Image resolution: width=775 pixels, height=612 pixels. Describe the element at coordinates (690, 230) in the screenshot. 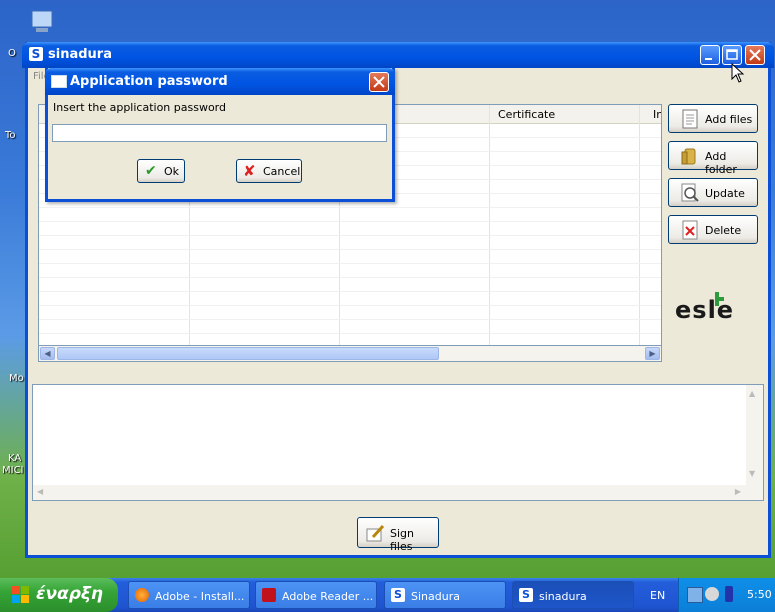

I see `delete-icon` at that location.